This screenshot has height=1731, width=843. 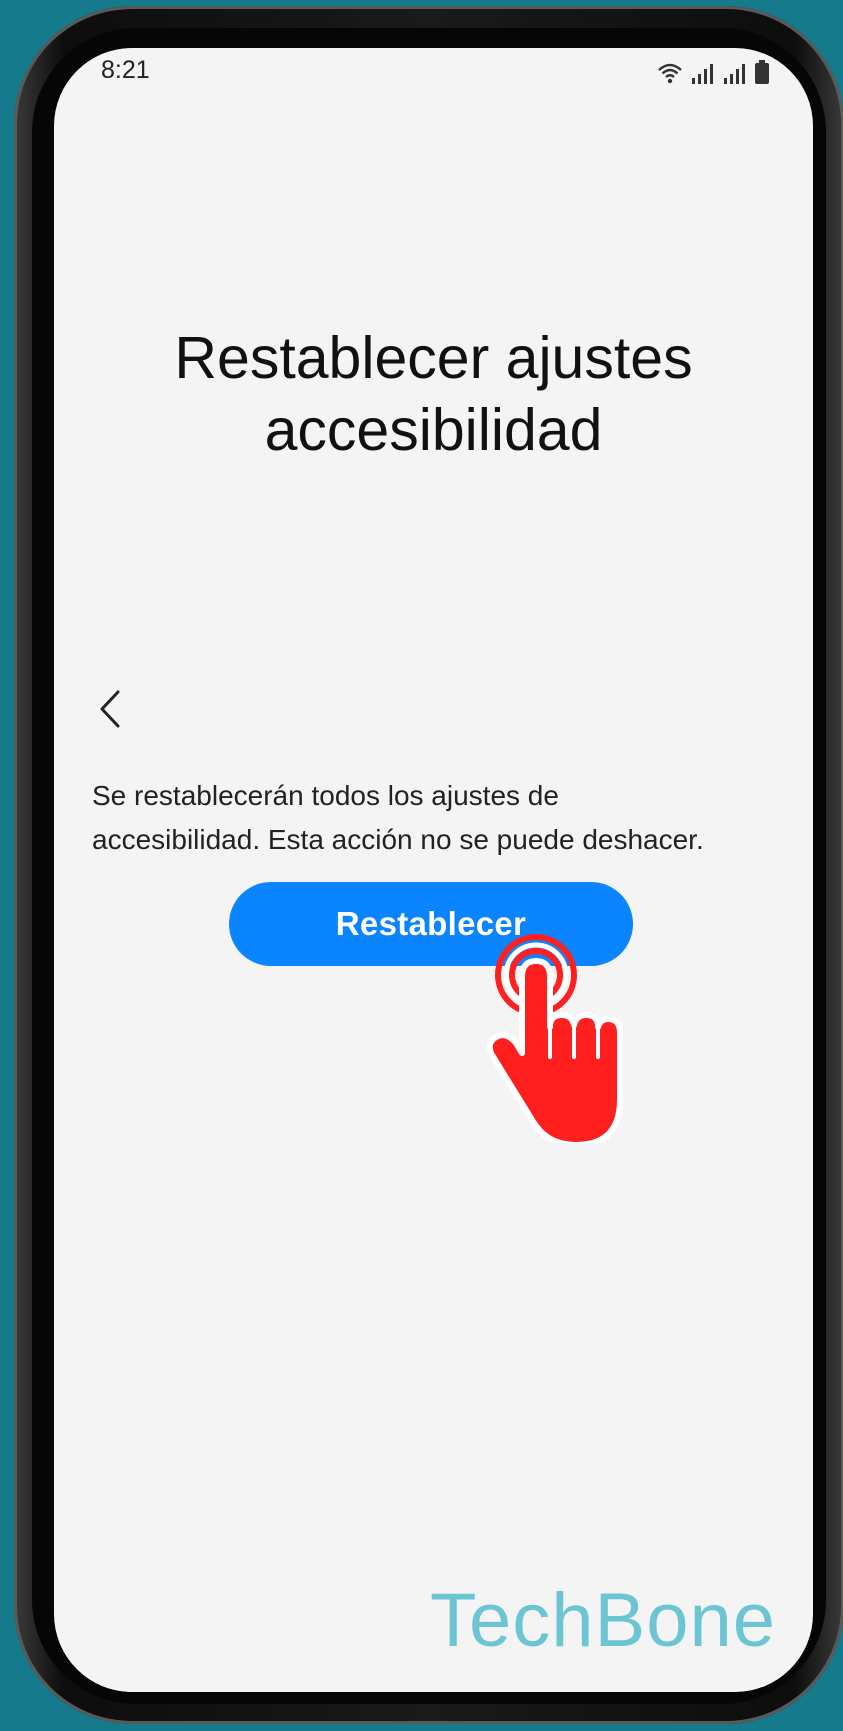 What do you see at coordinates (433, 430) in the screenshot?
I see `page-title-line-2: accesibilidad` at bounding box center [433, 430].